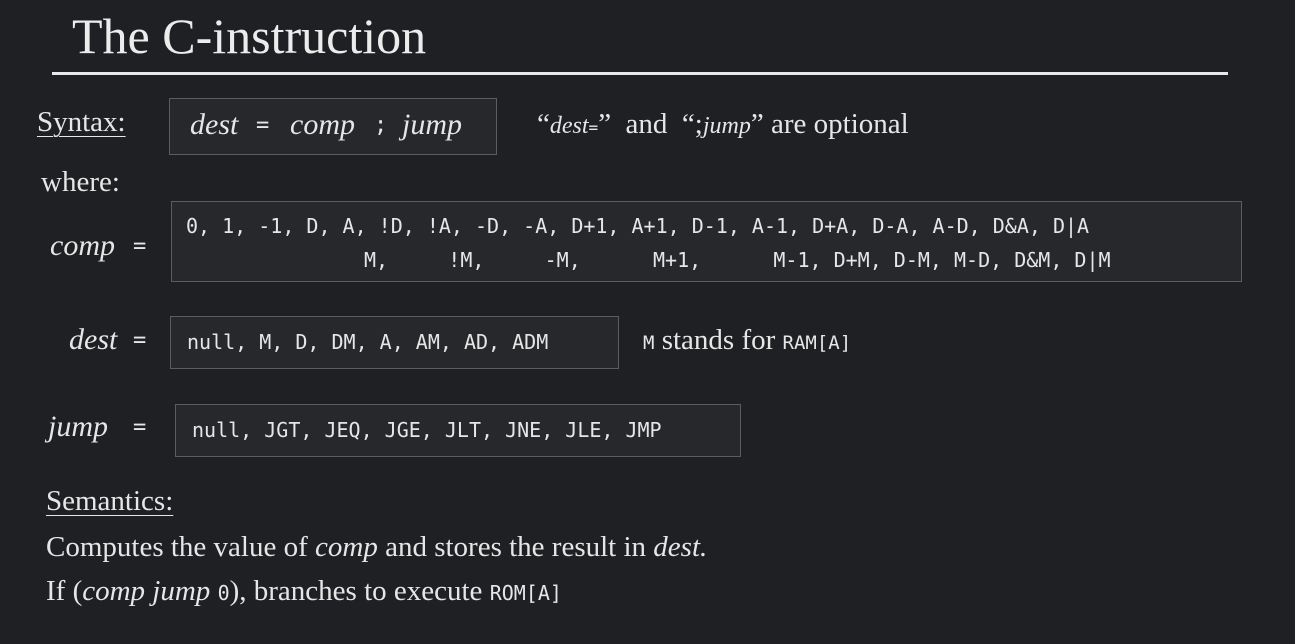 The width and height of the screenshot is (1295, 644). I want to click on syntax-box: dest = comp ; jump, so click(333, 126).